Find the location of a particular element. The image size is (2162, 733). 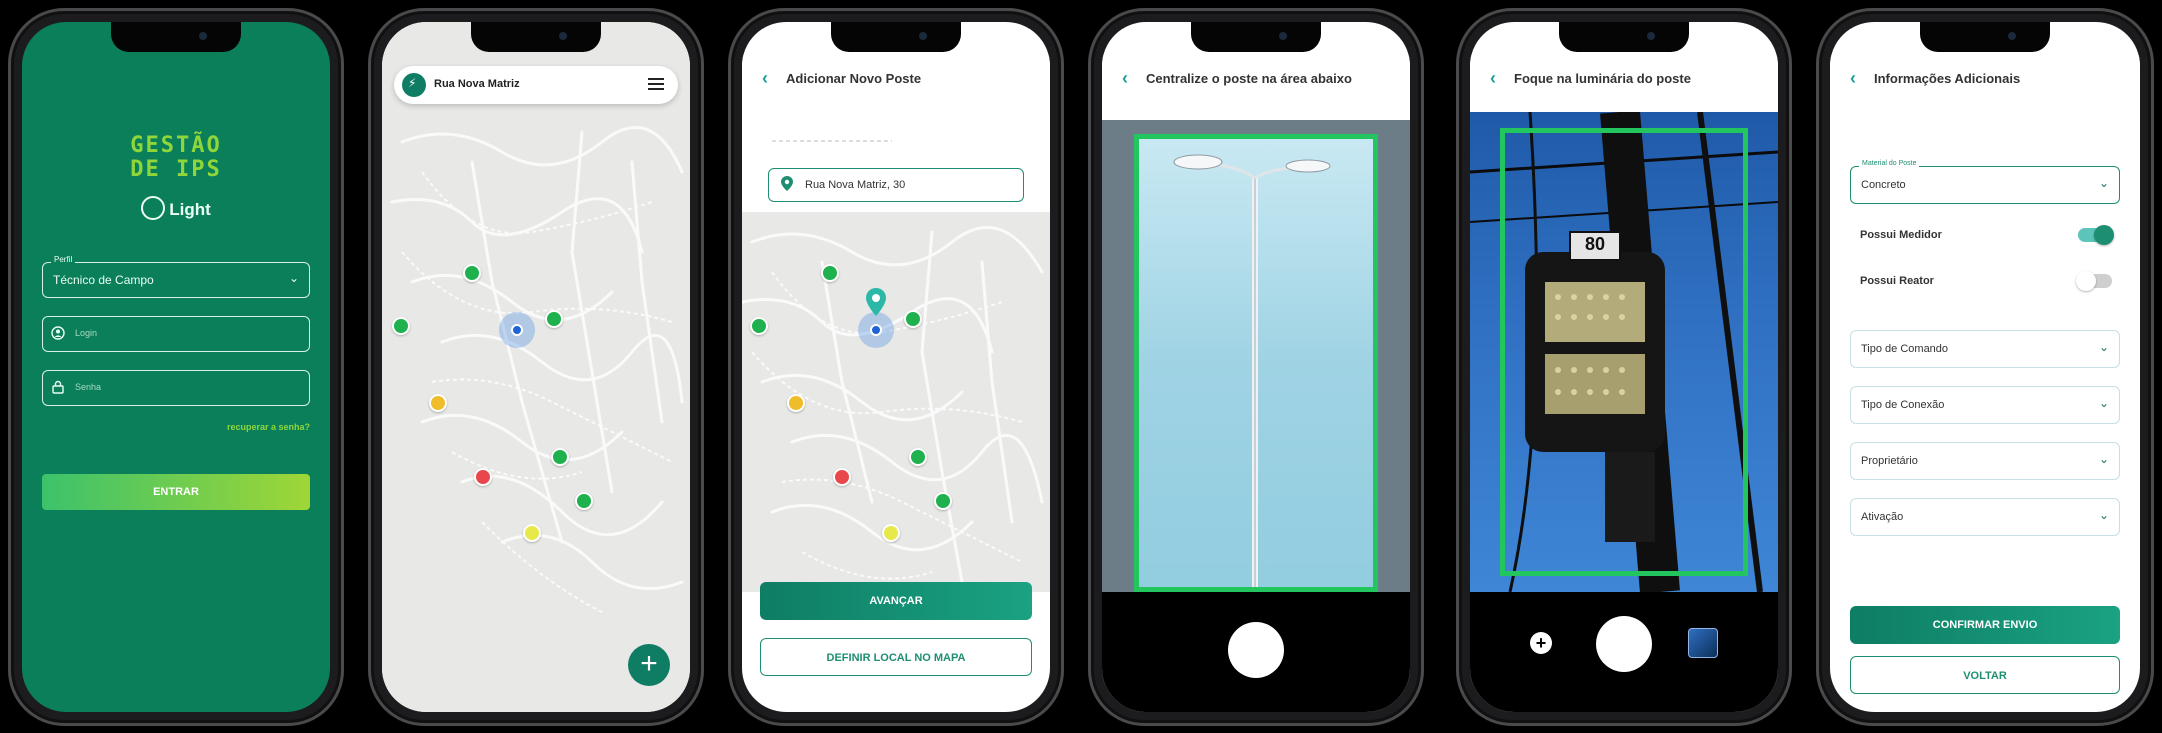

header: ‹ Centralize o poste na área abaixo is located at coordinates (1256, 79).